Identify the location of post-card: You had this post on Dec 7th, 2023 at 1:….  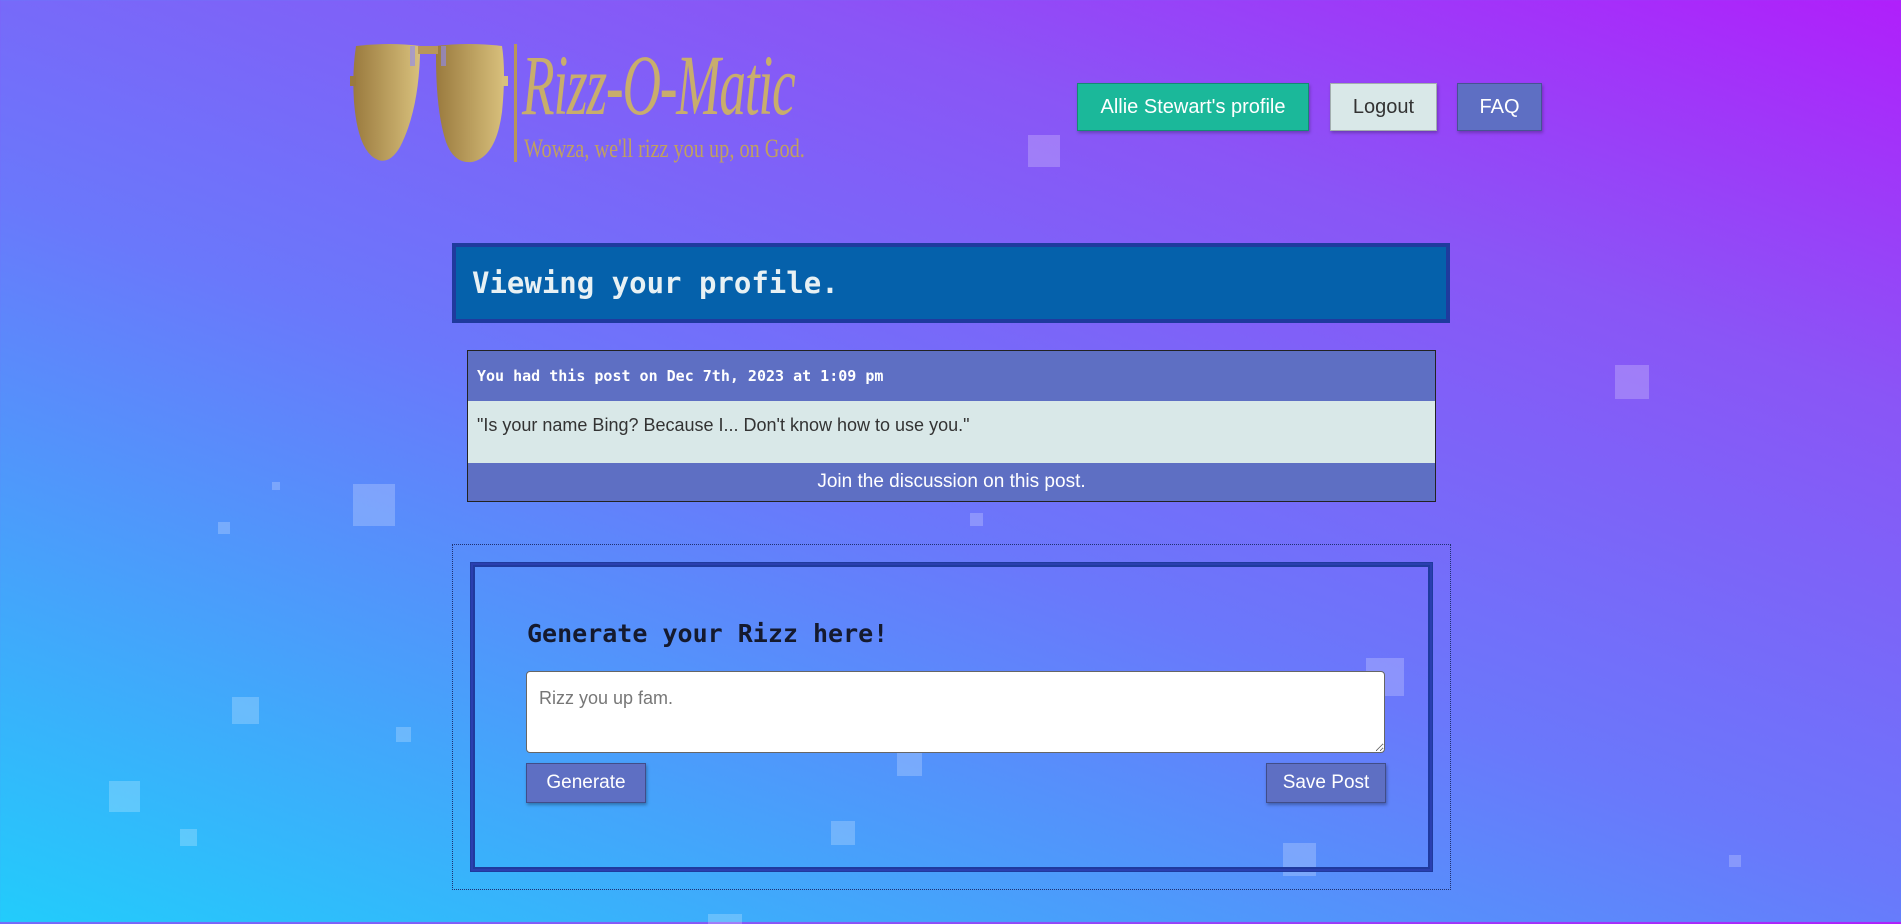
(951, 426).